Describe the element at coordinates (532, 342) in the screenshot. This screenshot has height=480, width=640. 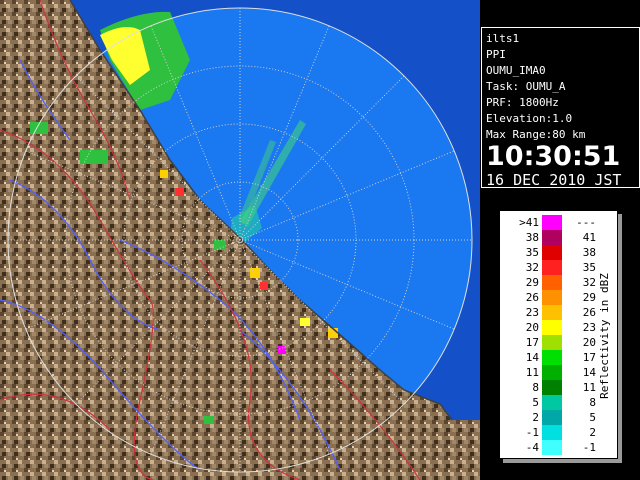
I see `legend-low-value: 17` at that location.